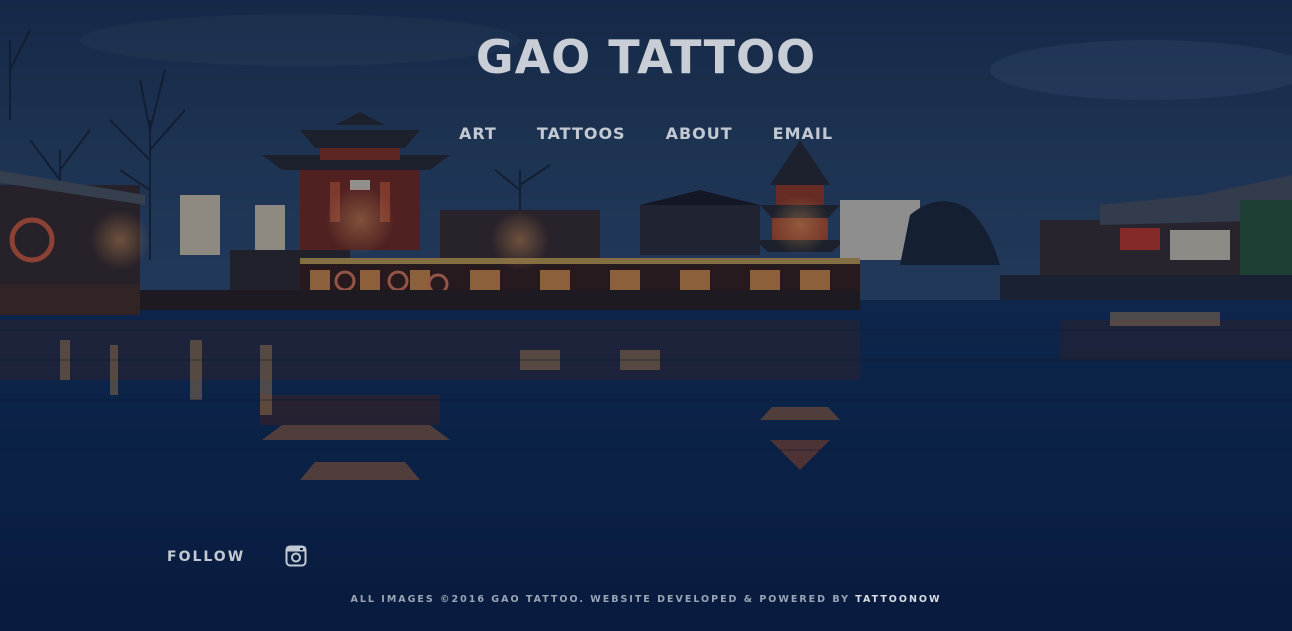 This screenshot has height=631, width=1292. I want to click on footer-tattoonow-link: TATTOONOW, so click(898, 599).